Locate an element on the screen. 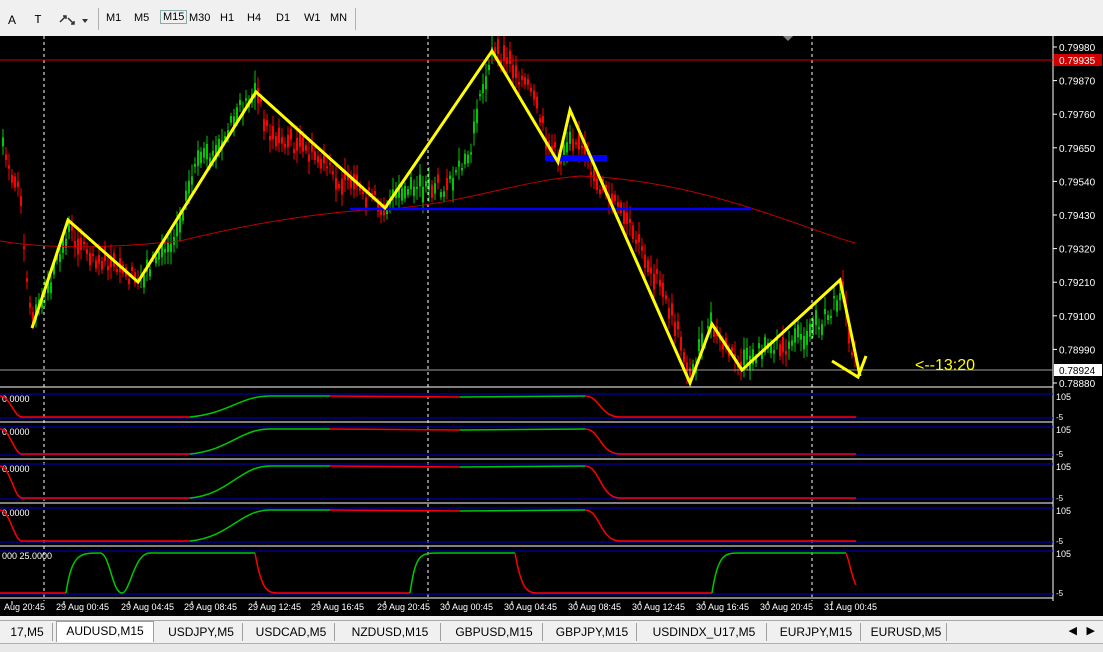  chart-tab-usdcad-m5: USDCAD,M5 is located at coordinates (291, 632).